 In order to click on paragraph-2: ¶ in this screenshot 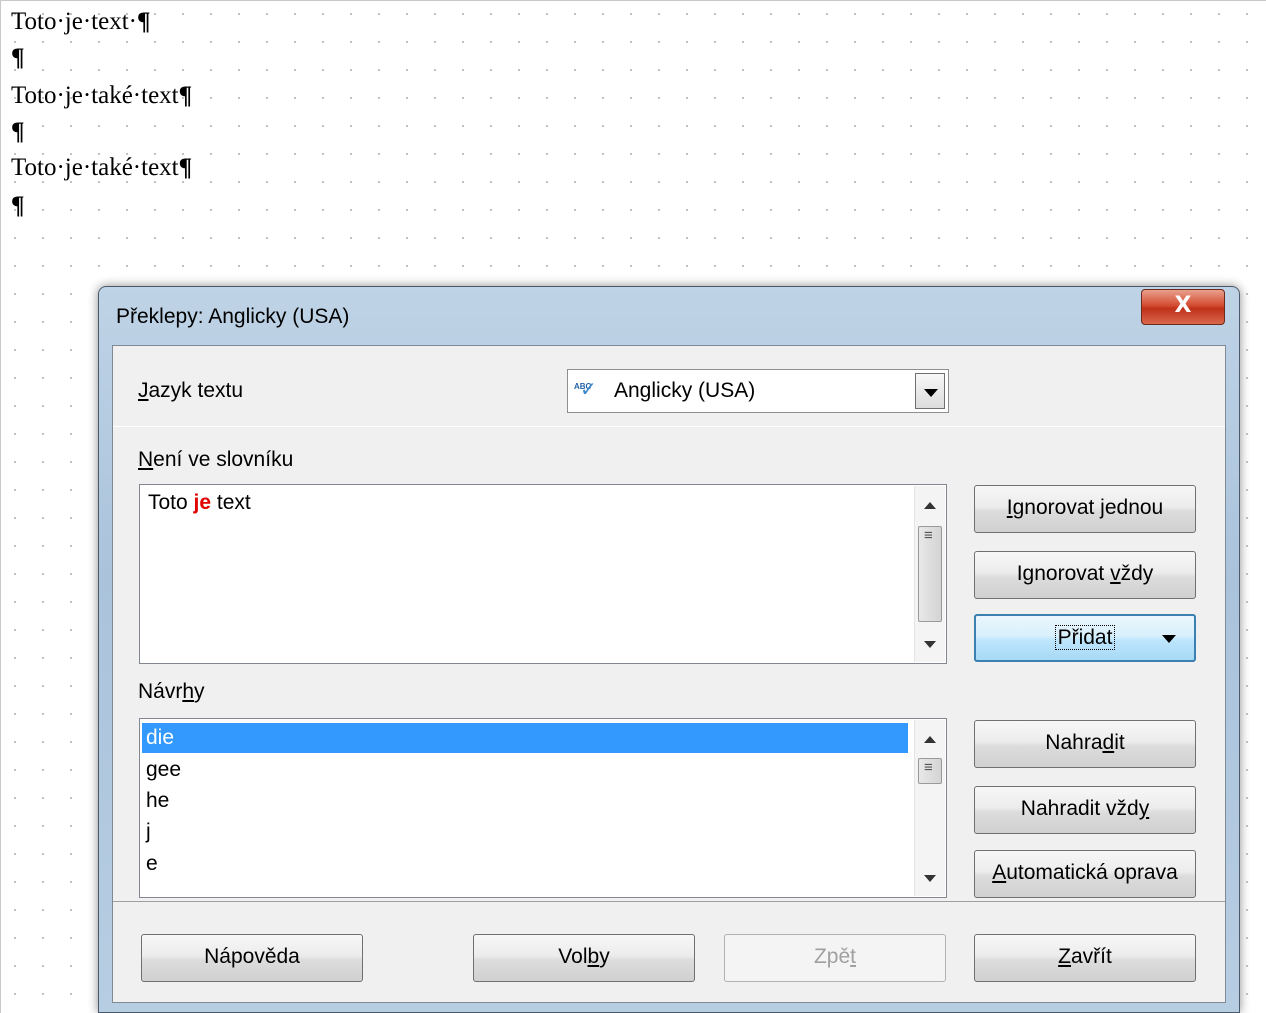, I will do `click(18, 58)`.